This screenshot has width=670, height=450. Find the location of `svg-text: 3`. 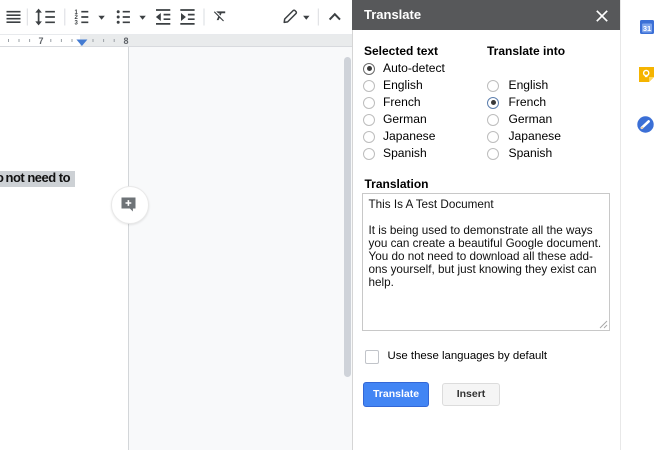

svg-text: 3 is located at coordinates (77, 24).